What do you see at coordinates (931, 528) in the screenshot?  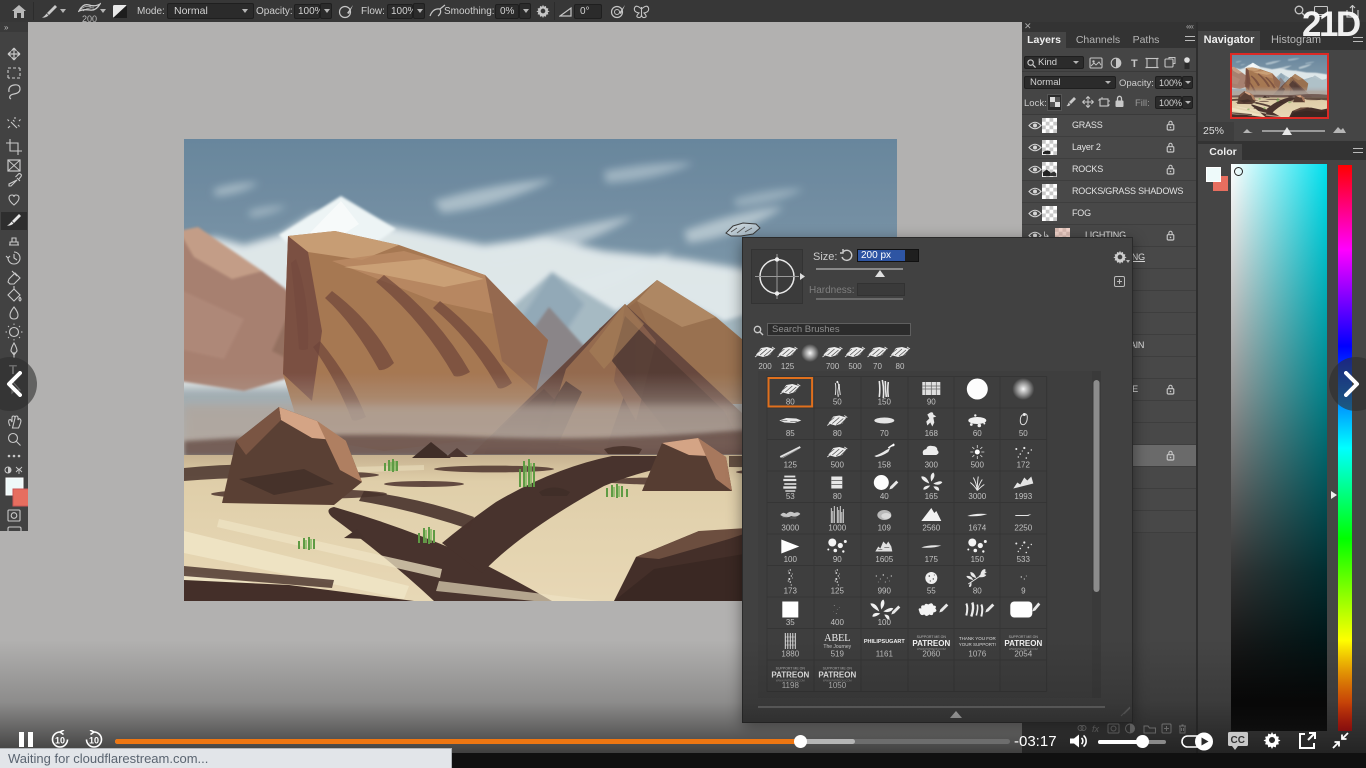 I see `svg-text: 2560` at bounding box center [931, 528].